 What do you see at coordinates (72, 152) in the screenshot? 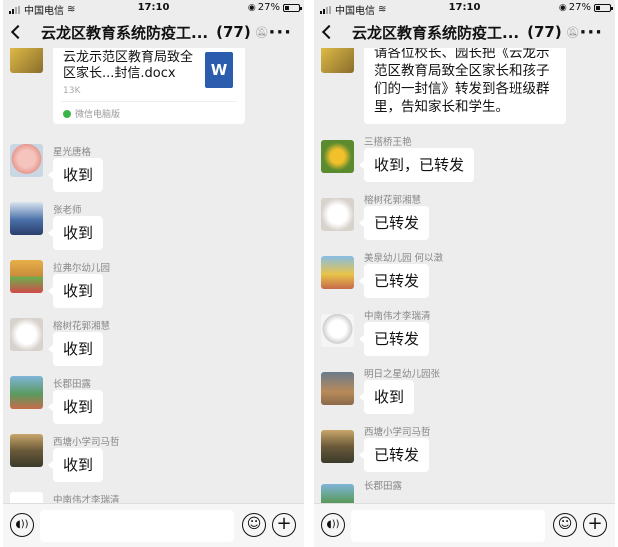
I see `sender-name: 星光唐格` at bounding box center [72, 152].